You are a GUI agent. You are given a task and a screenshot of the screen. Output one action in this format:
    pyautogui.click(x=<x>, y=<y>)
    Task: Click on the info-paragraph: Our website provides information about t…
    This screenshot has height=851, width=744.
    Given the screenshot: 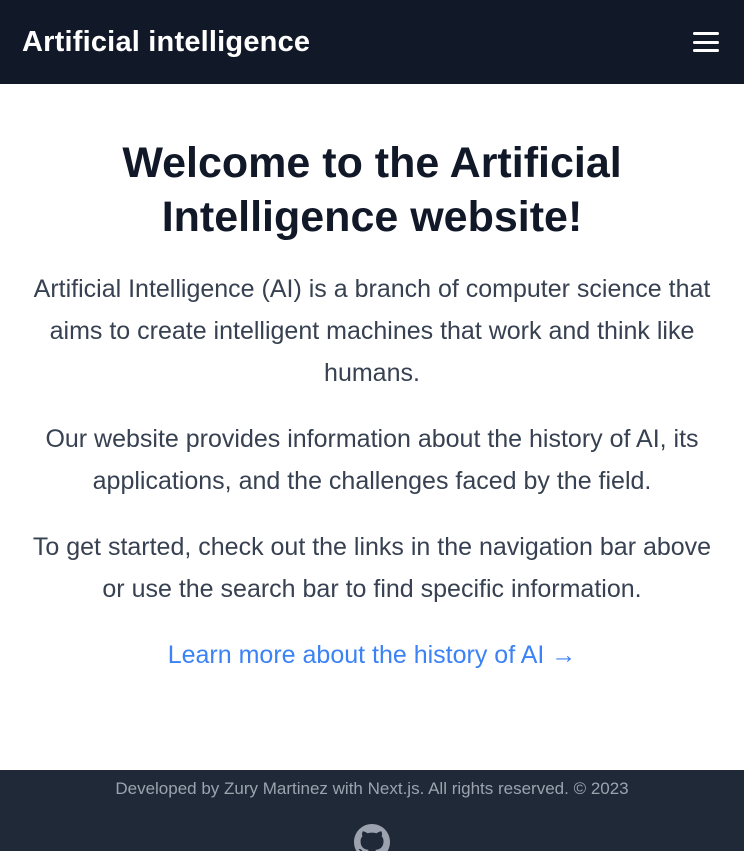 What is the action you would take?
    pyautogui.click(x=372, y=460)
    